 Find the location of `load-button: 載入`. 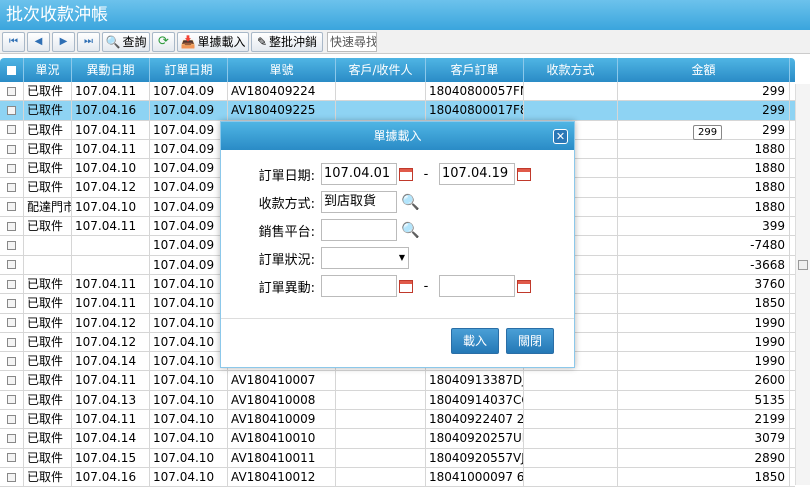

load-button: 載入 is located at coordinates (475, 341).